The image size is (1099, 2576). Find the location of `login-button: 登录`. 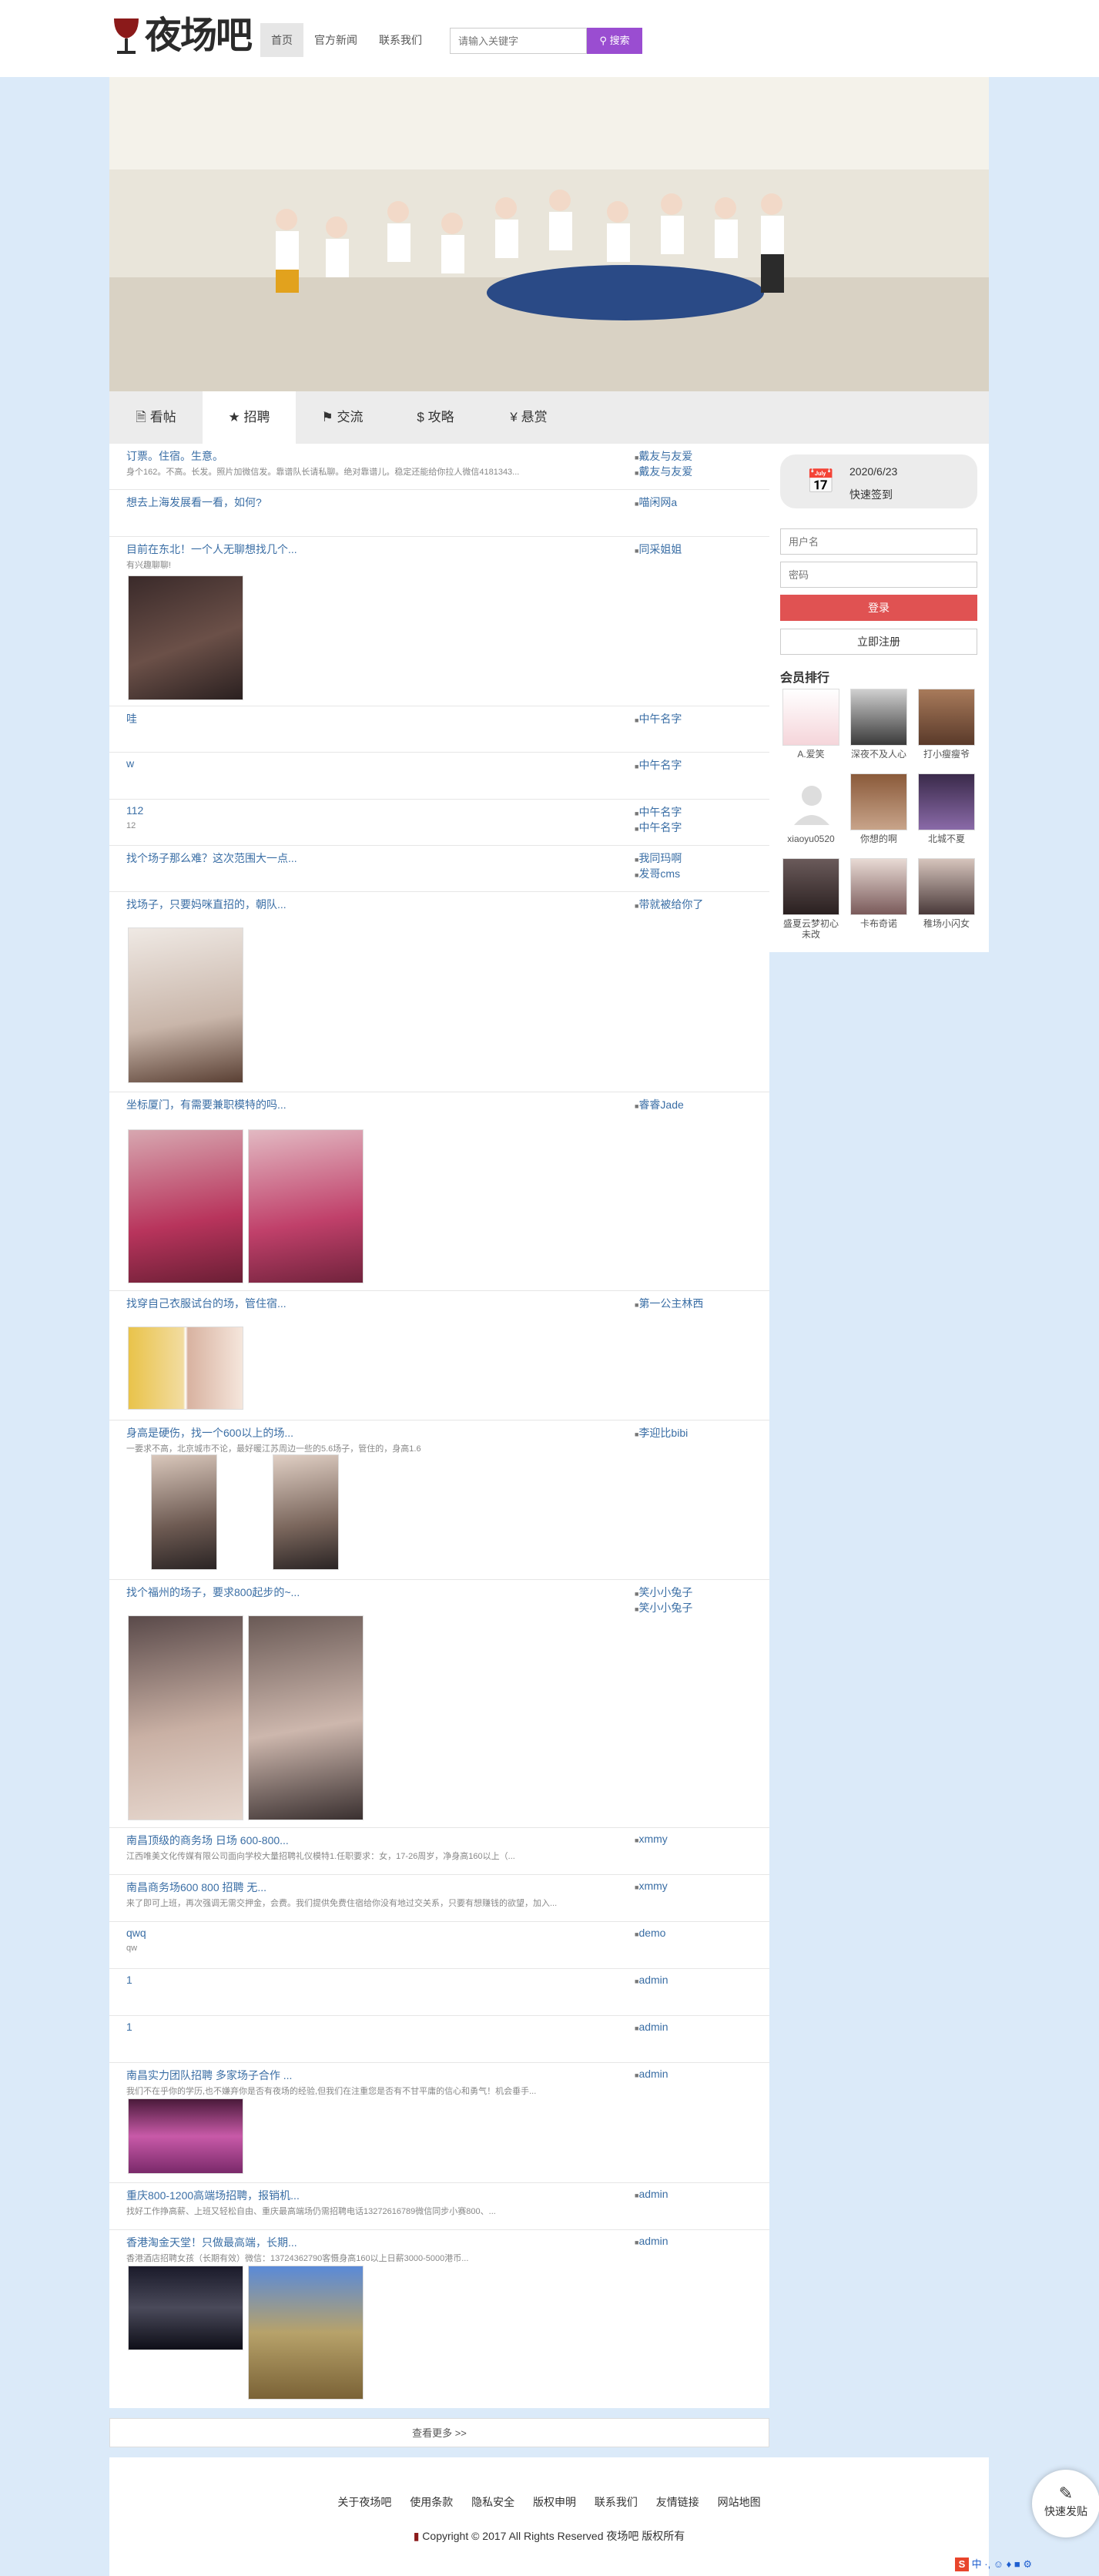

login-button: 登录 is located at coordinates (879, 608).